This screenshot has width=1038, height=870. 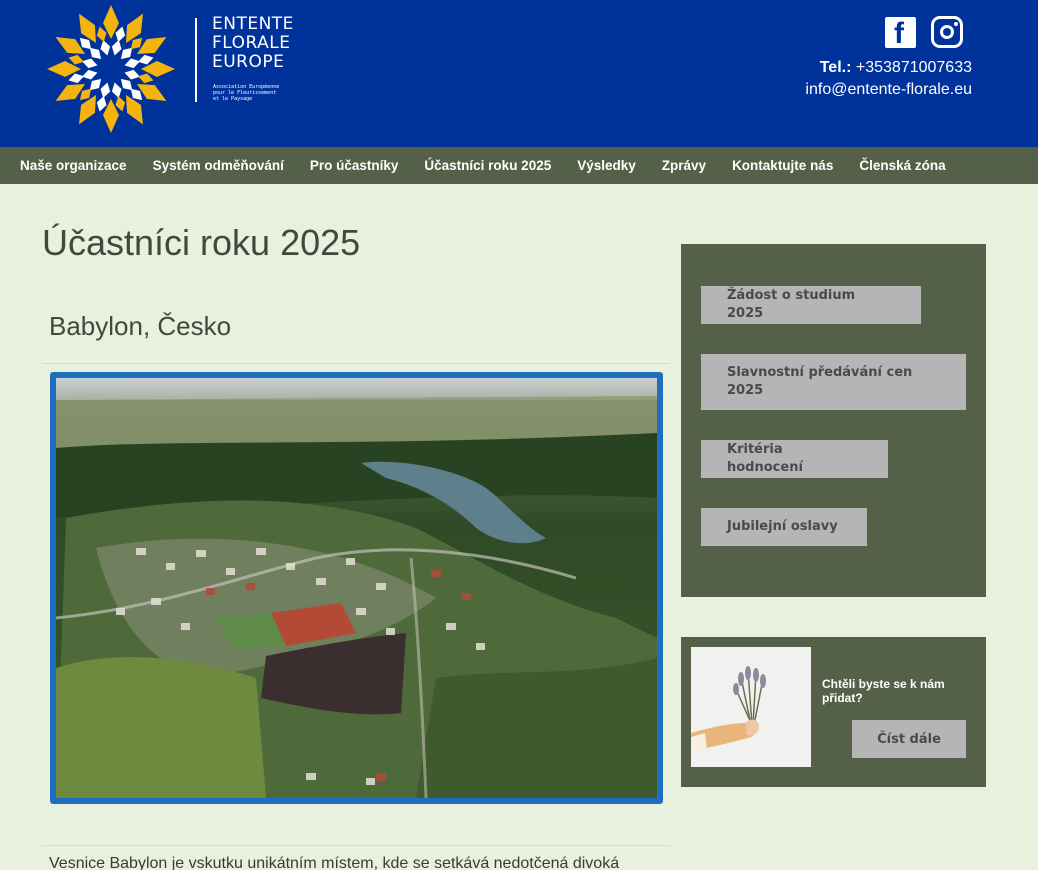 What do you see at coordinates (354, 165) in the screenshot?
I see `nav-item-pro-ucastniky: Pro účastníky` at bounding box center [354, 165].